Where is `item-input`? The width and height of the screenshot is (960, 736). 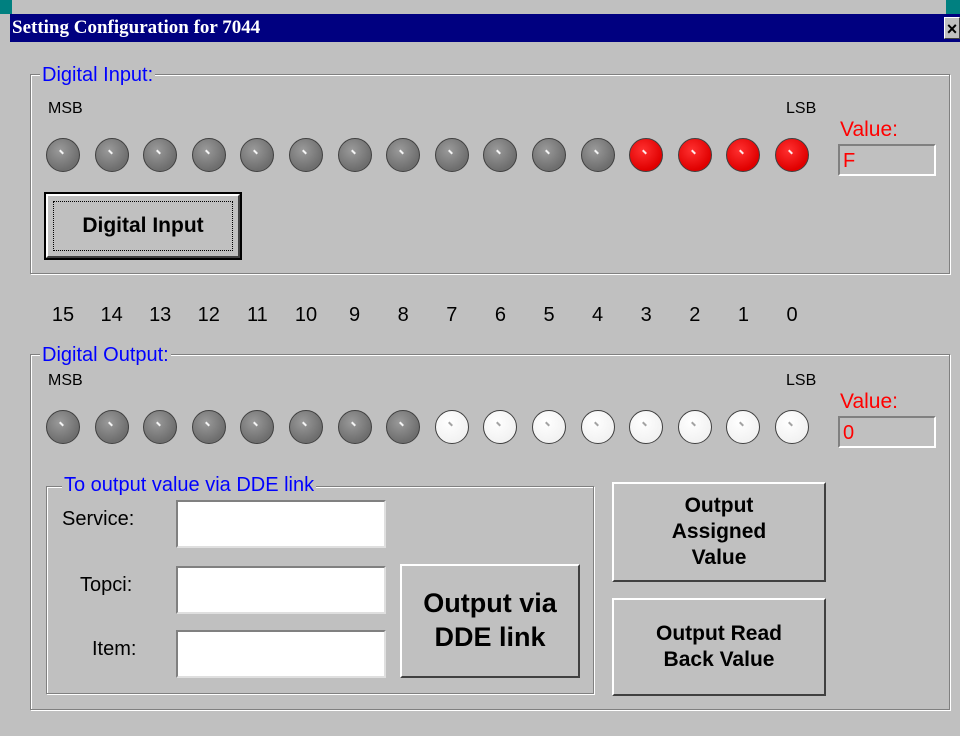
item-input is located at coordinates (281, 654).